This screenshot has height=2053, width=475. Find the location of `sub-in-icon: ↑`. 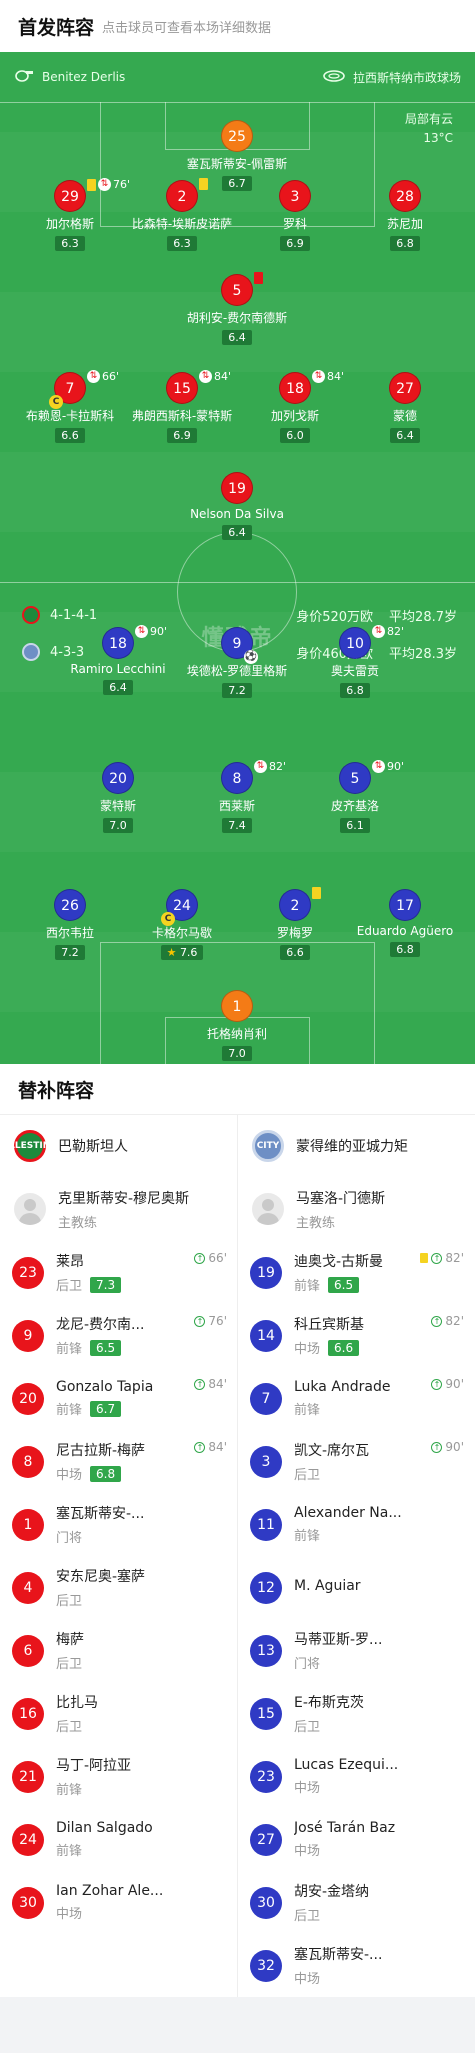

sub-in-icon: ↑ is located at coordinates (200, 1321).